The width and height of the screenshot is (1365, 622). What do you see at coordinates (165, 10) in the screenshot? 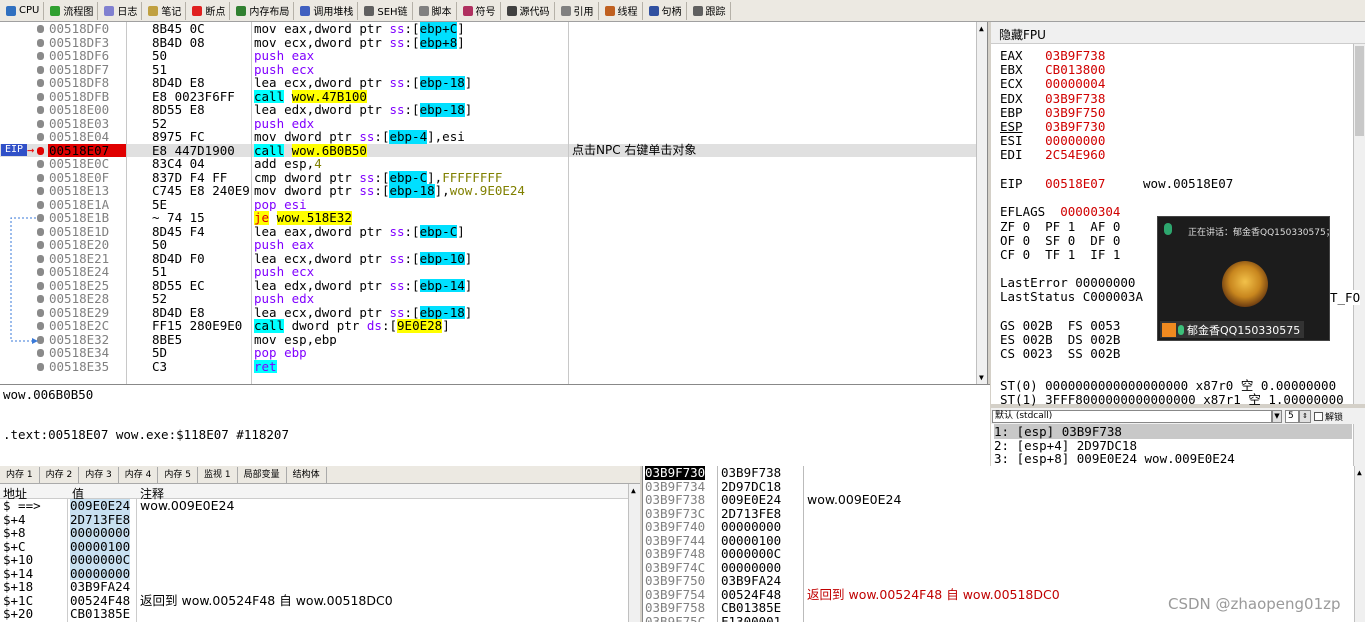
I see `toolbar-tab-3: 笔记` at bounding box center [165, 10].